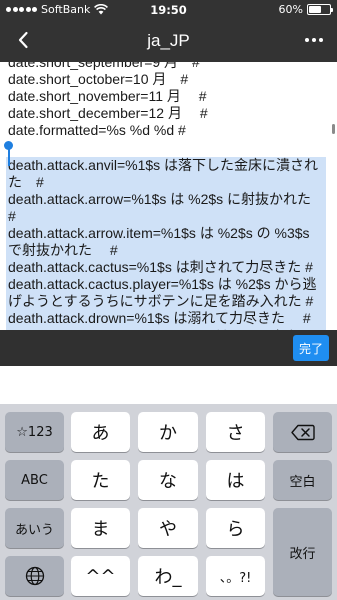 This screenshot has height=600, width=337. What do you see at coordinates (168, 528) in the screenshot?
I see `key-ya: や` at bounding box center [168, 528].